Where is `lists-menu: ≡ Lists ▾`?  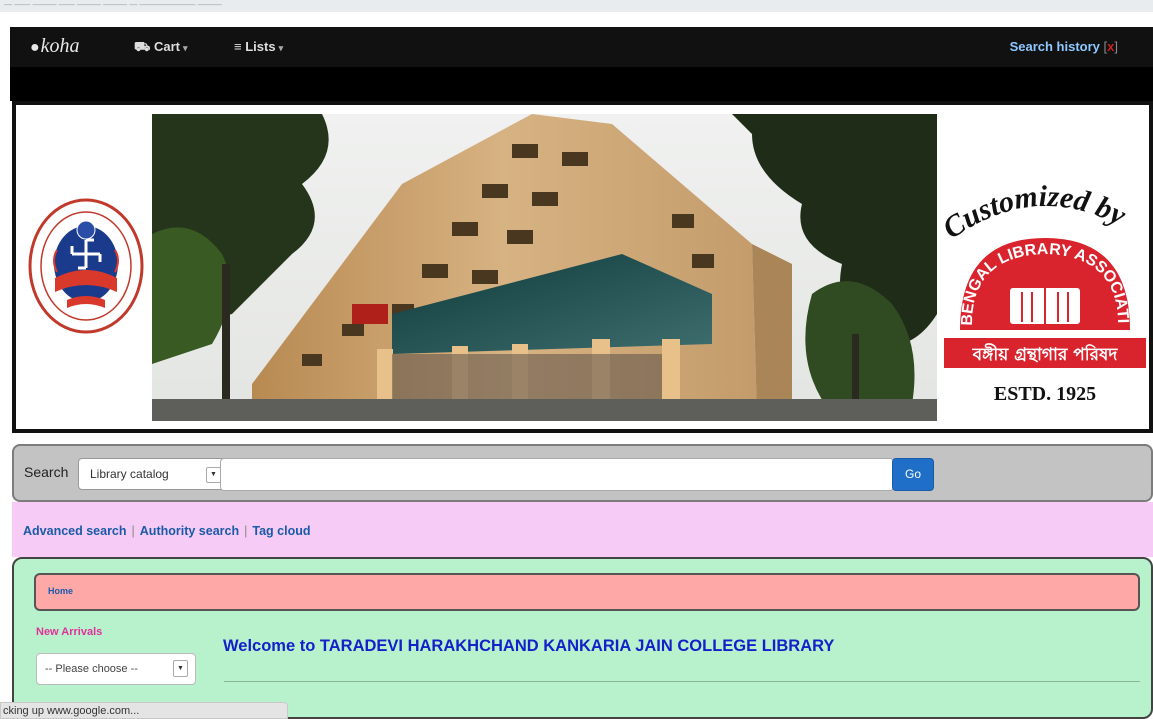 lists-menu: ≡ Lists ▾ is located at coordinates (258, 46).